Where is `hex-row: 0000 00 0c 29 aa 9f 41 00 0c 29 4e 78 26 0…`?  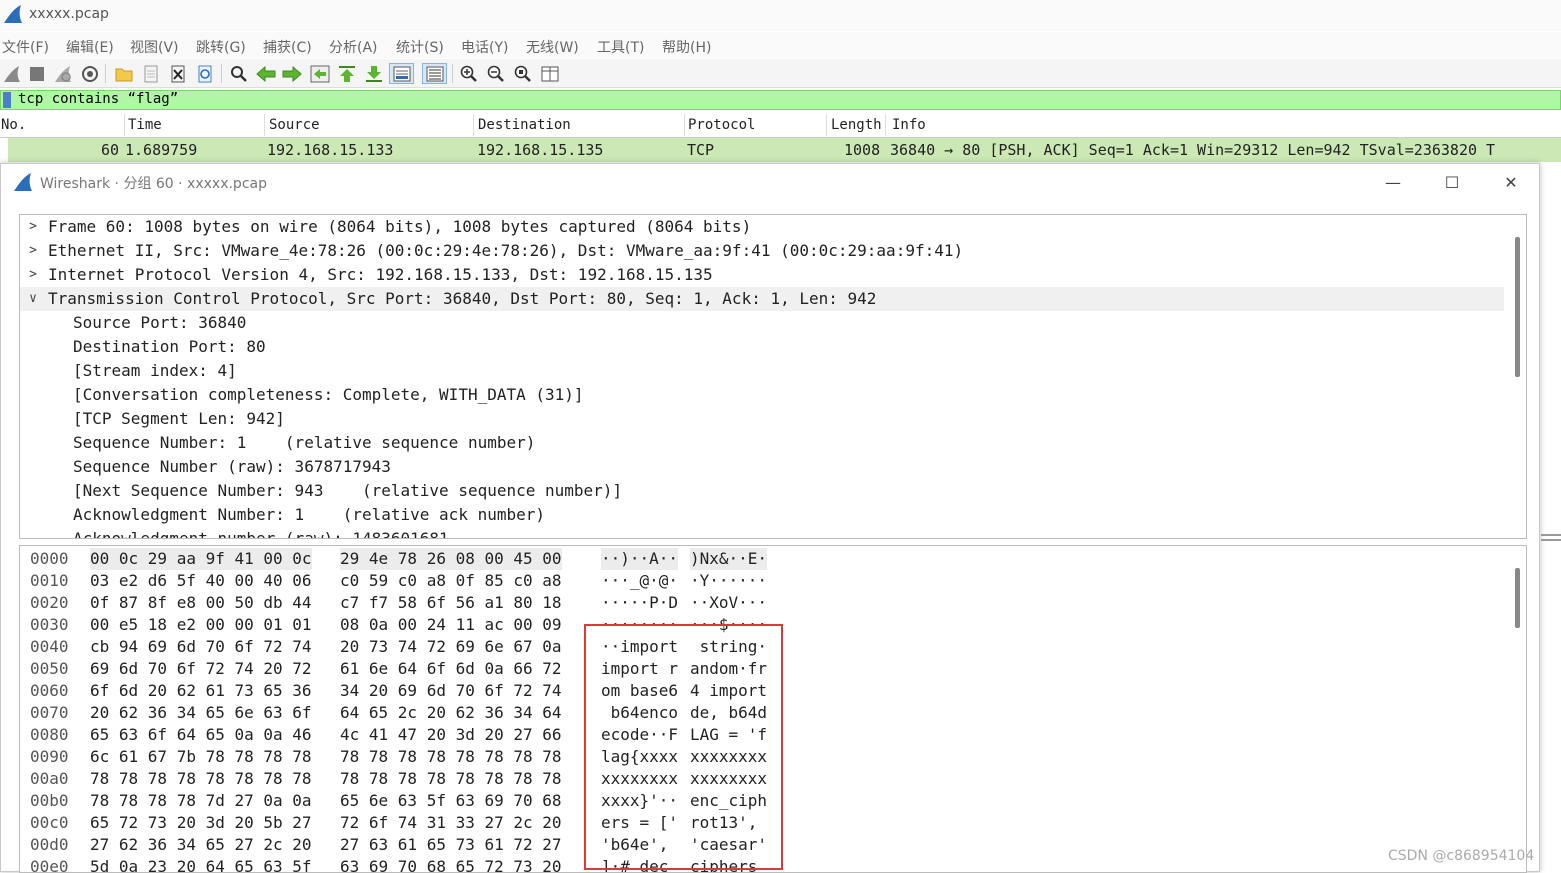
hex-row: 0000 00 0c 29 aa 9f 41 00 0c 29 4e 78 26 0… is located at coordinates (760, 559).